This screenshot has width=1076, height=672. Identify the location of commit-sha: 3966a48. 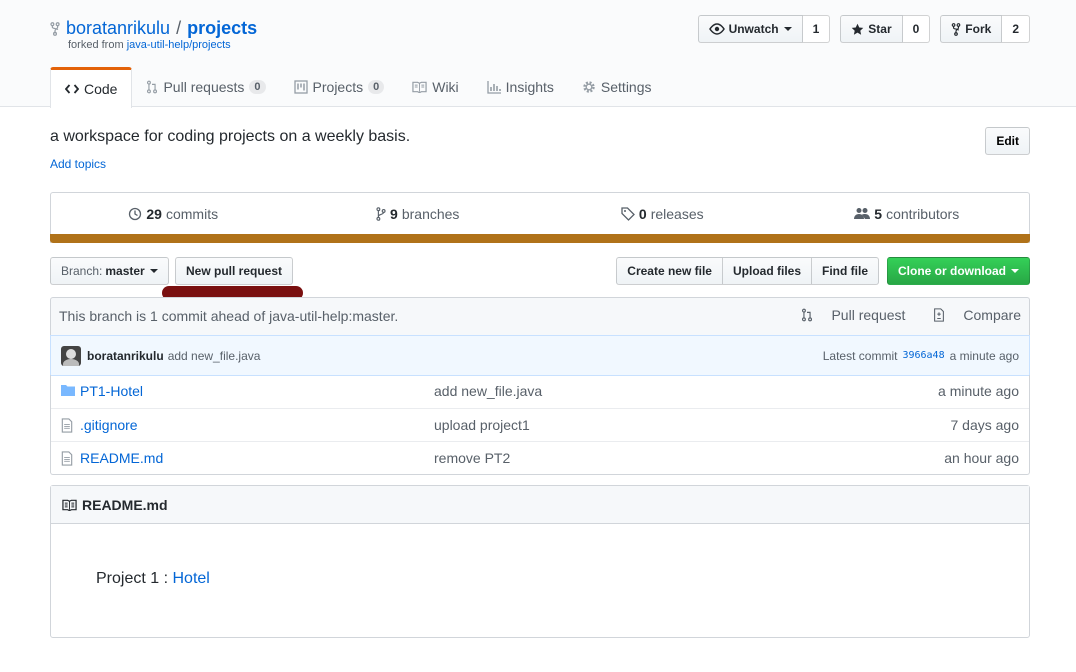
(923, 355).